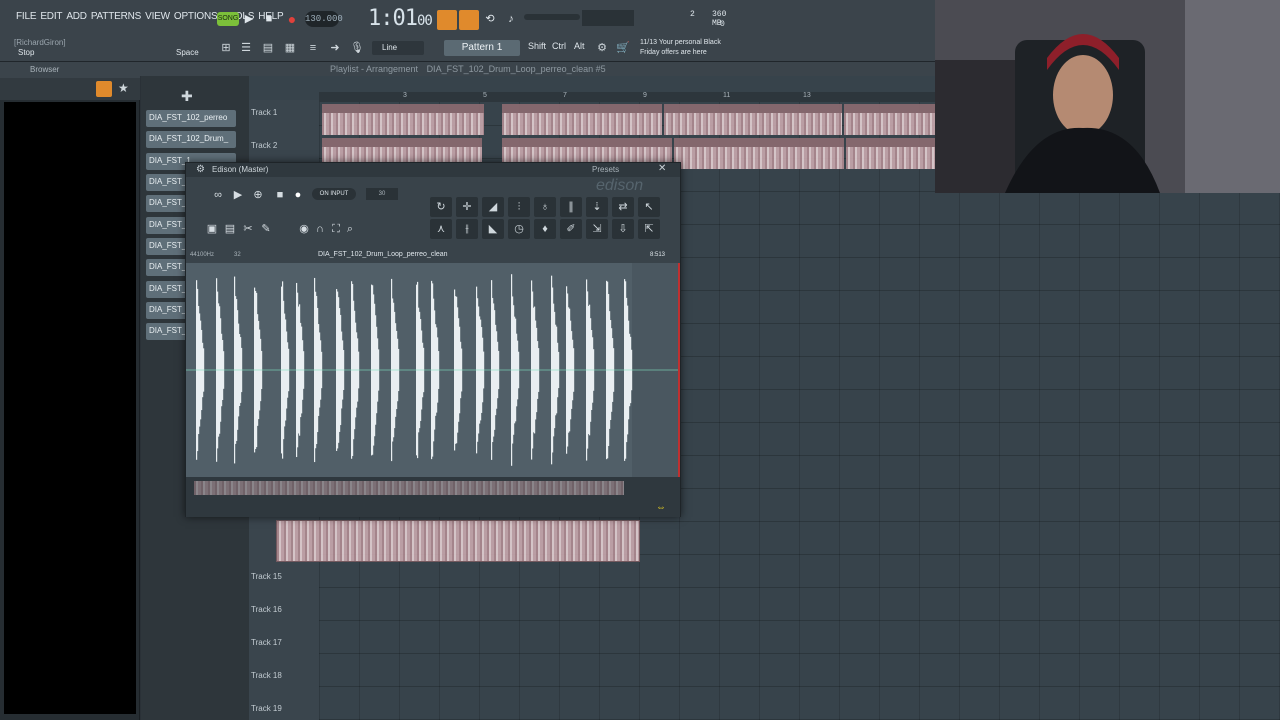  What do you see at coordinates (335, 48) in the screenshot?
I see `arrow-icon: ➜` at bounding box center [335, 48].